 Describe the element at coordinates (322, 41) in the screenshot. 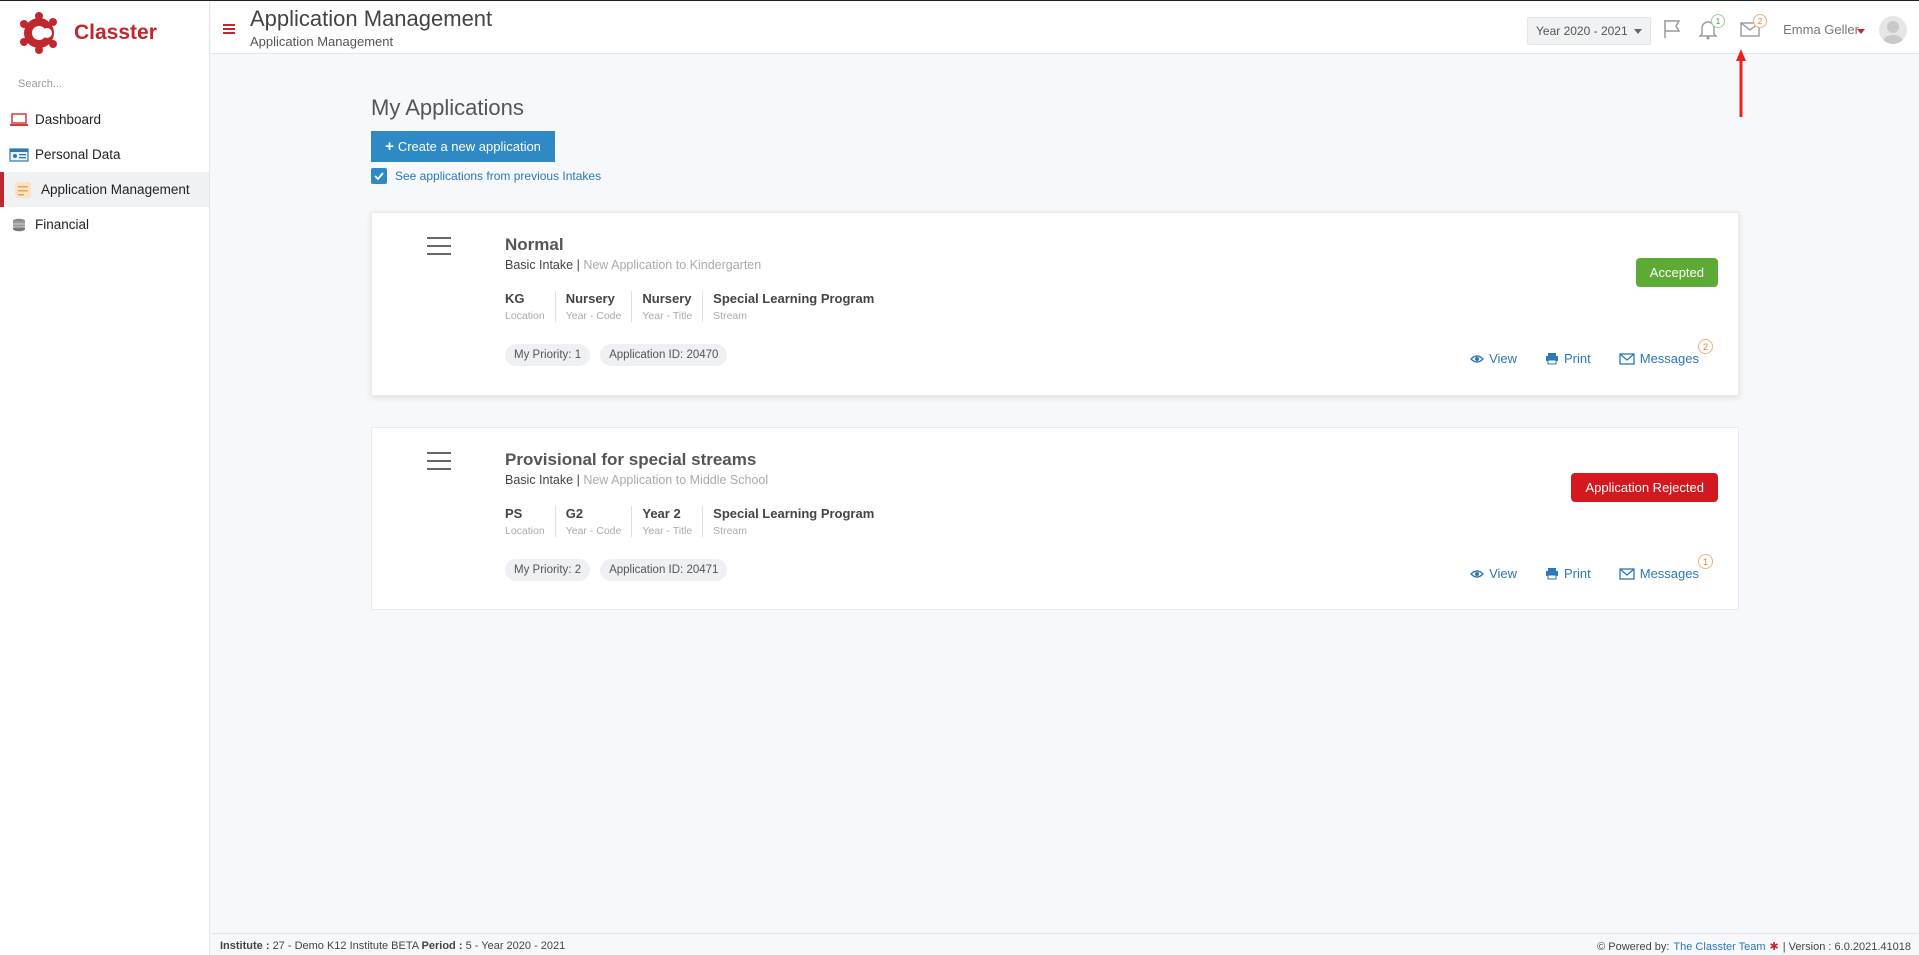

I see `breadcrumb: Application Management` at that location.